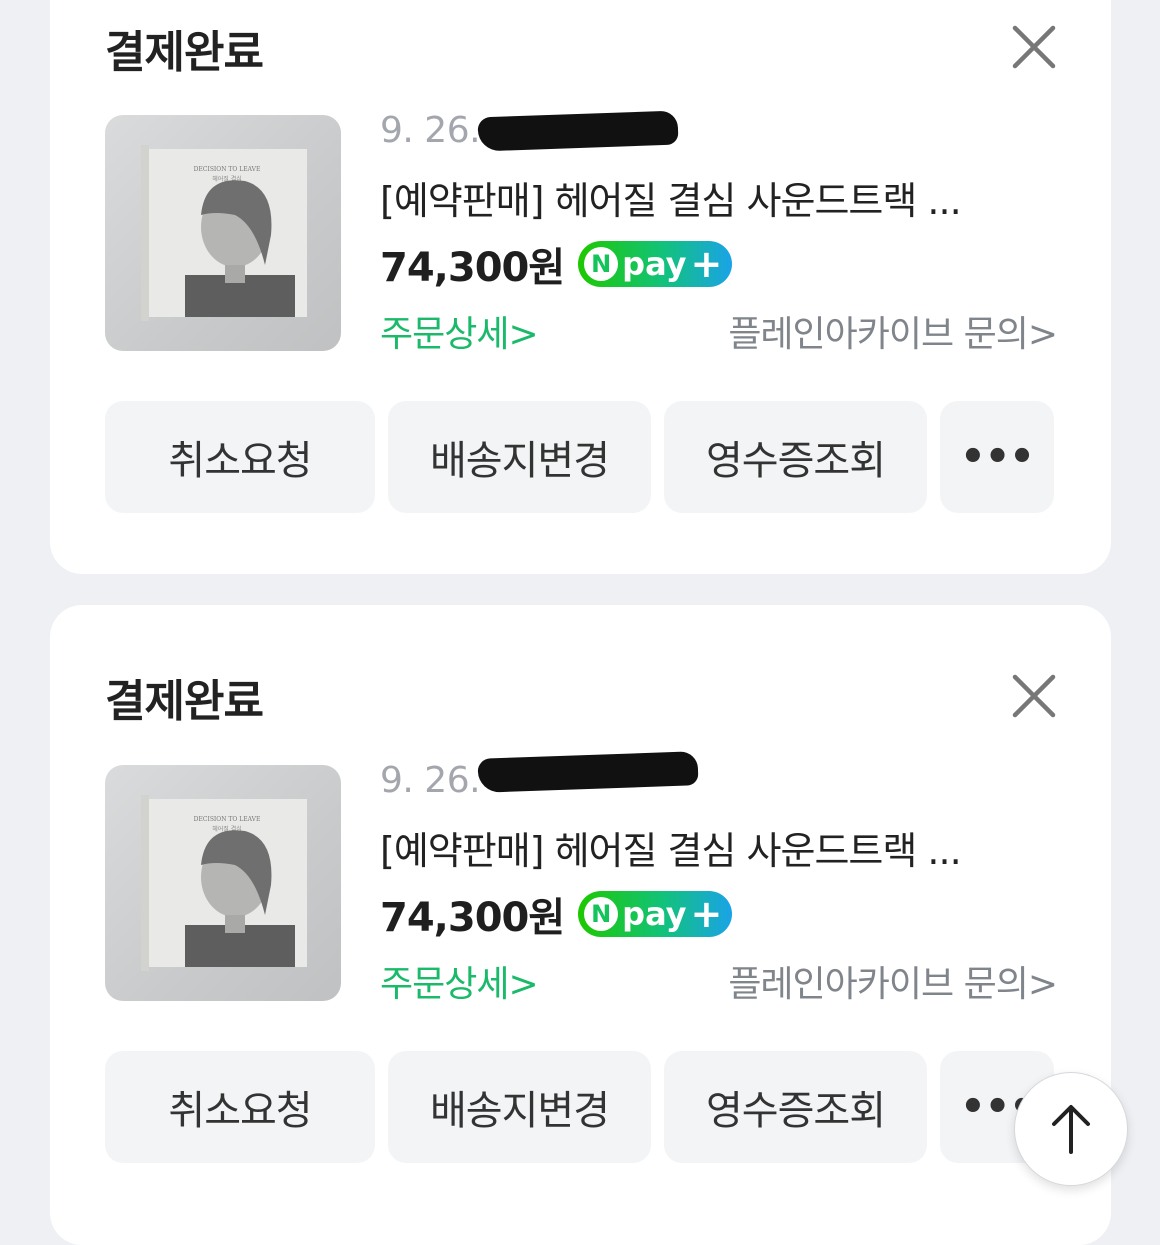 The width and height of the screenshot is (1160, 1245). I want to click on more-options-button: •••, so click(997, 457).